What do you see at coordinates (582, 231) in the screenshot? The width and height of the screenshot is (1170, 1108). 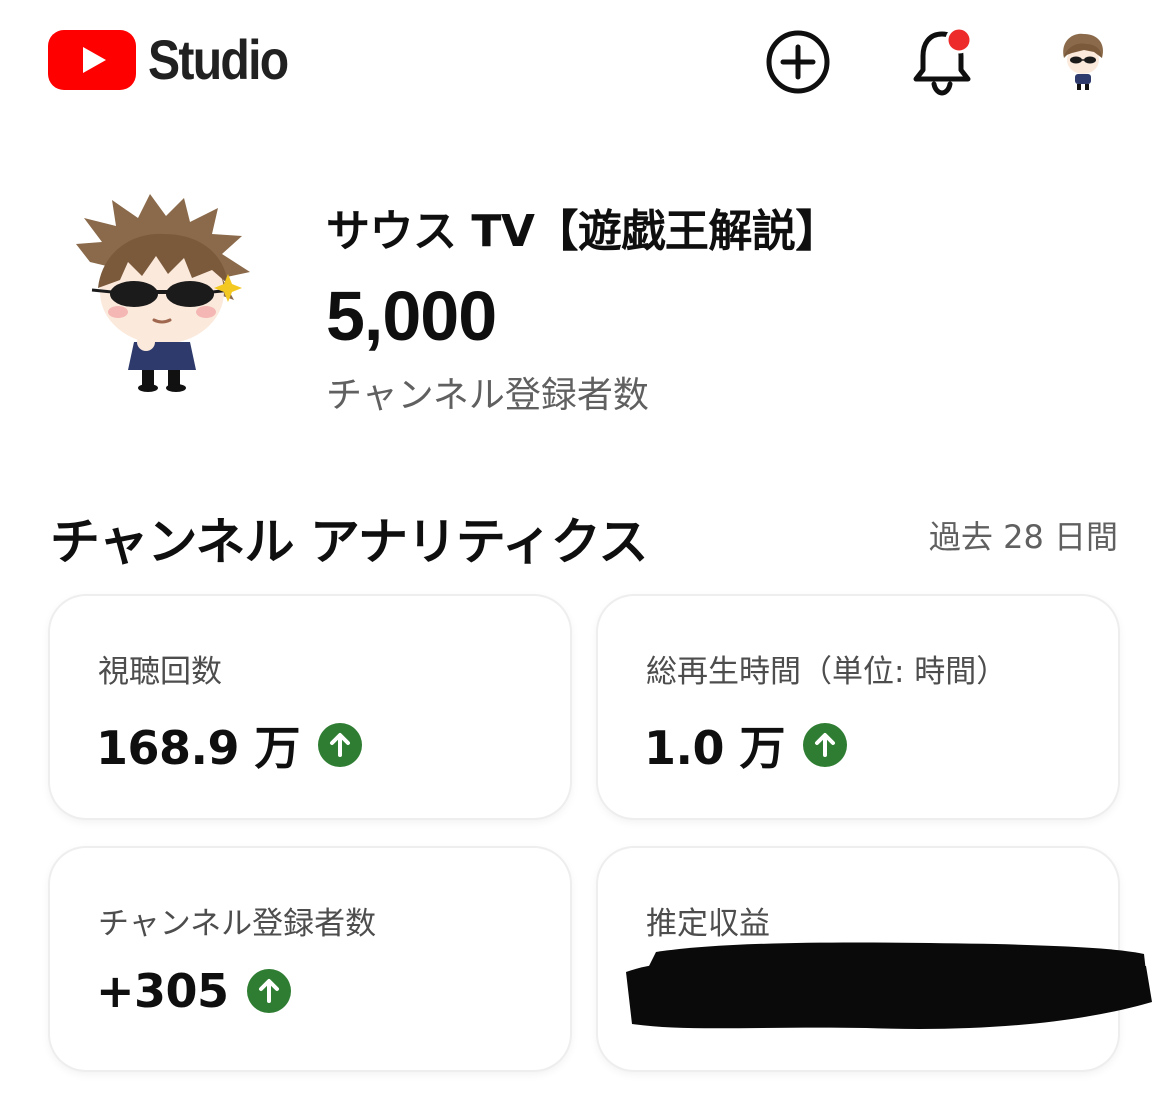 I see `channel-name: サウス TV【遊戯王解説】` at bounding box center [582, 231].